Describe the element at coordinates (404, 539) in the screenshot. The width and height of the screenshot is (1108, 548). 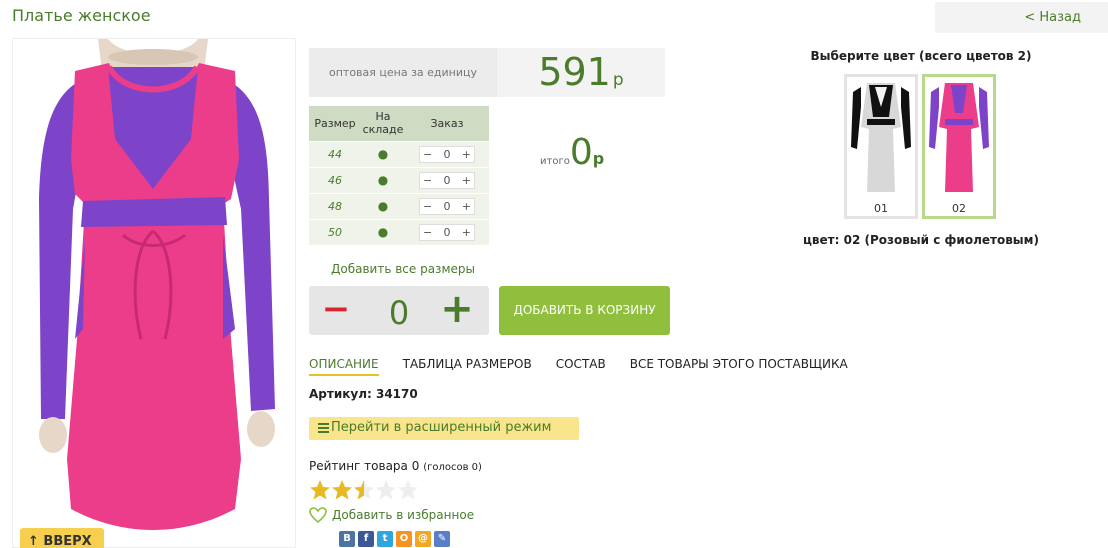
I see `odnoklassniki-icon: О` at that location.